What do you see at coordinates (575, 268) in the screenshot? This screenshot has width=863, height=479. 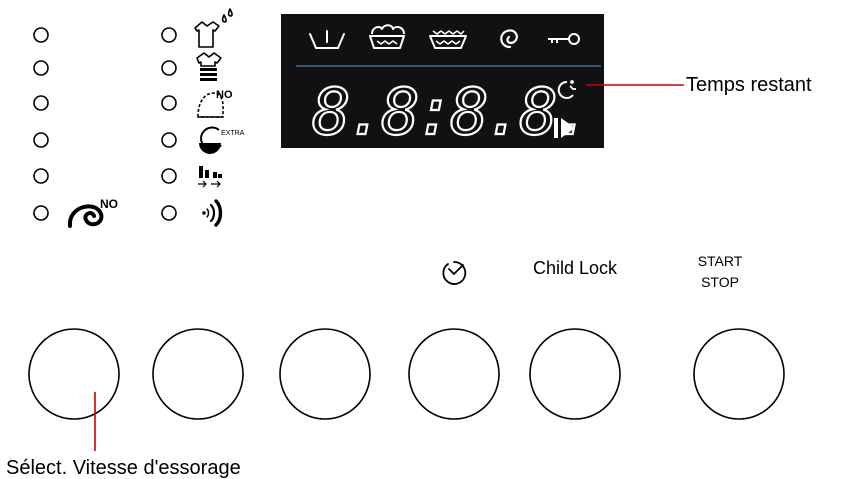 I see `child-lock-label: Child Lock` at bounding box center [575, 268].